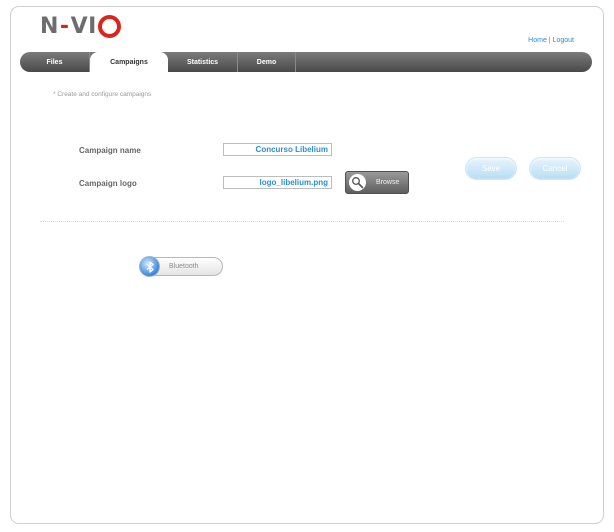 The width and height of the screenshot is (614, 532). What do you see at coordinates (555, 168) in the screenshot?
I see `cancel-button: Cancel` at bounding box center [555, 168].